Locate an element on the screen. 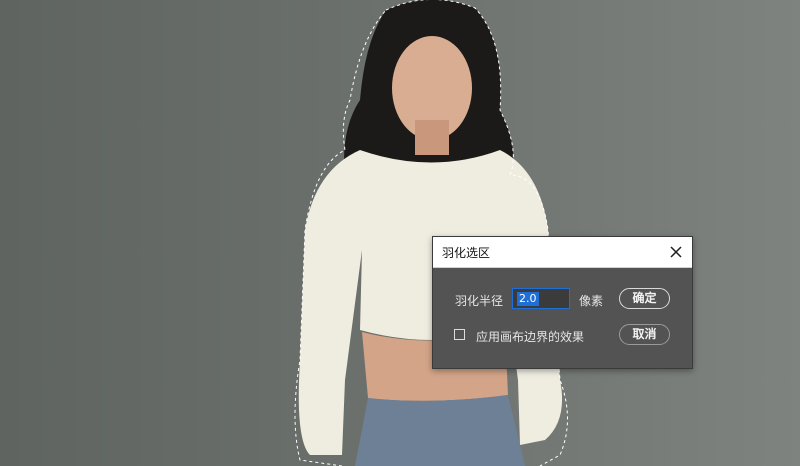 This screenshot has width=800, height=466. feather-radius-input: 2.0 is located at coordinates (541, 298).